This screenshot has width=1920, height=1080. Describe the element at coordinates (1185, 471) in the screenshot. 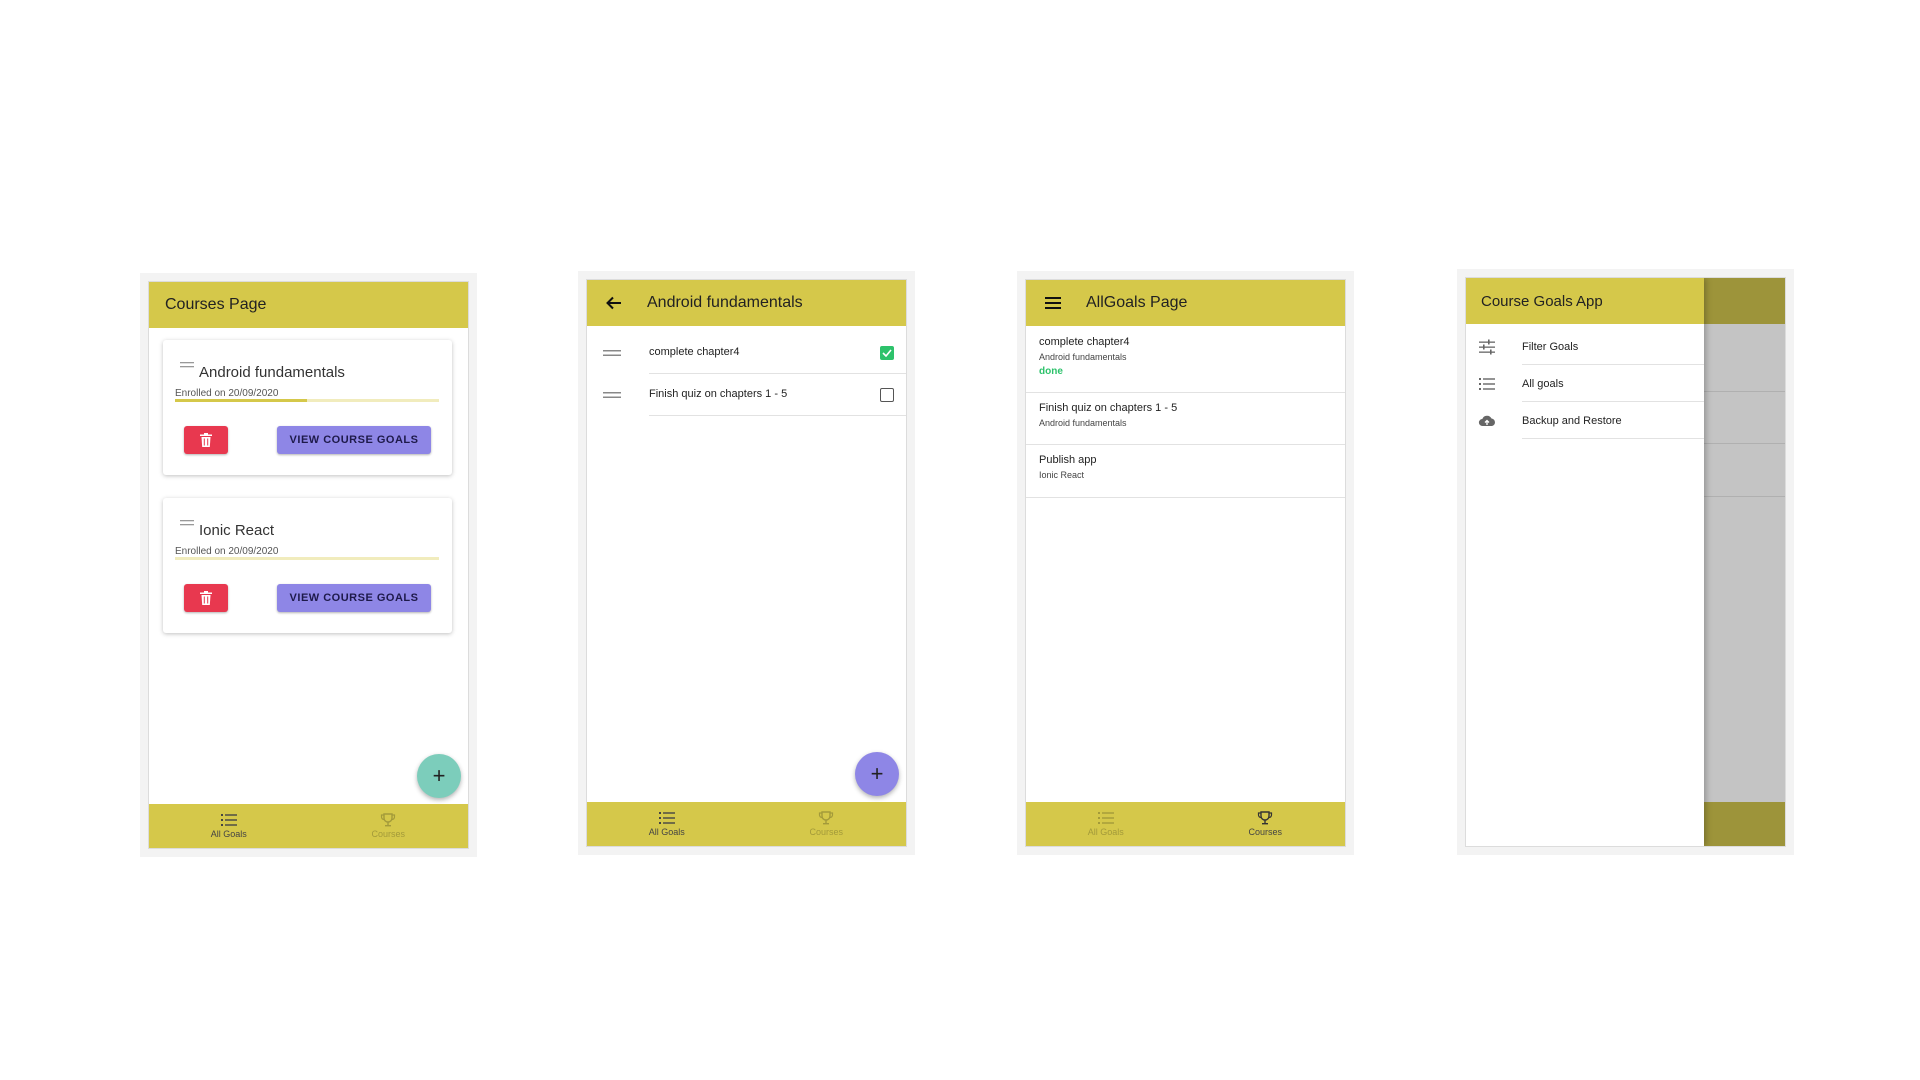

I see `goal-item: Publish app Ionic React` at that location.